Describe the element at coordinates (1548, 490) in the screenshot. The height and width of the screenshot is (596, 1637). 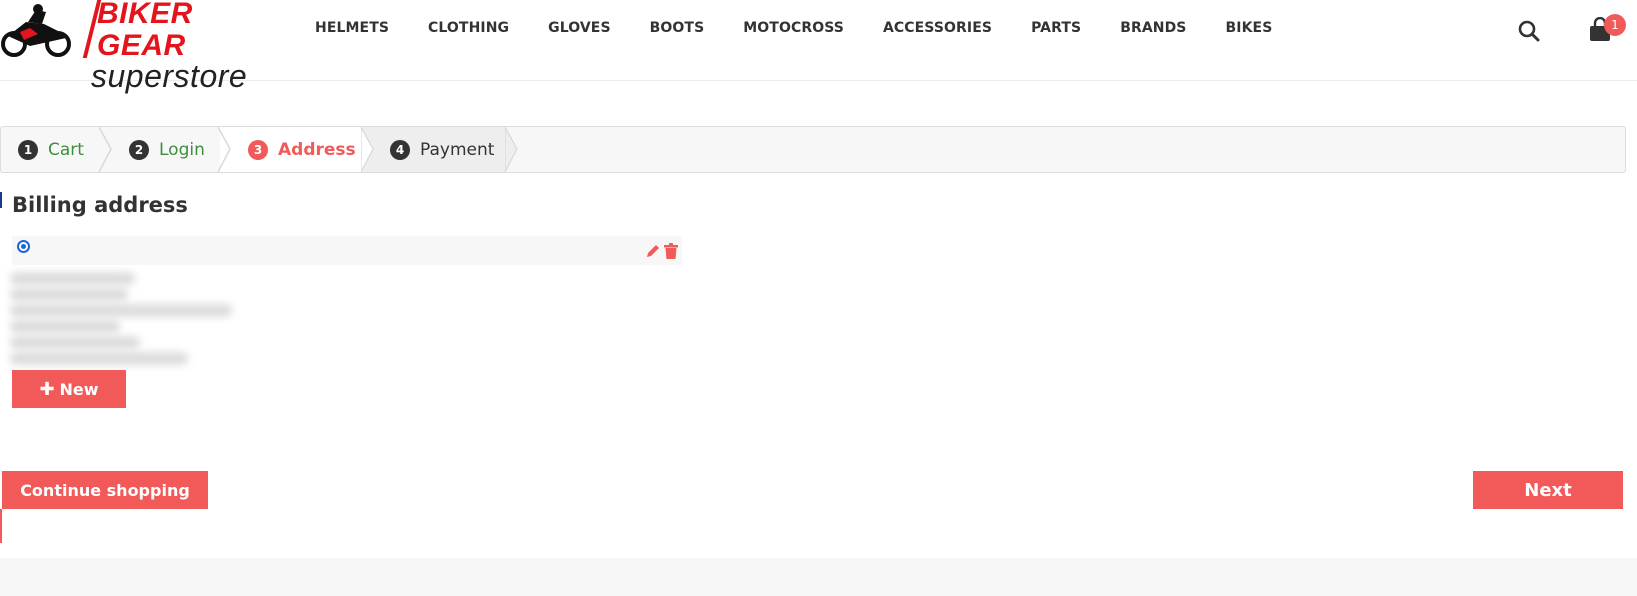
I see `next-button: Next` at that location.